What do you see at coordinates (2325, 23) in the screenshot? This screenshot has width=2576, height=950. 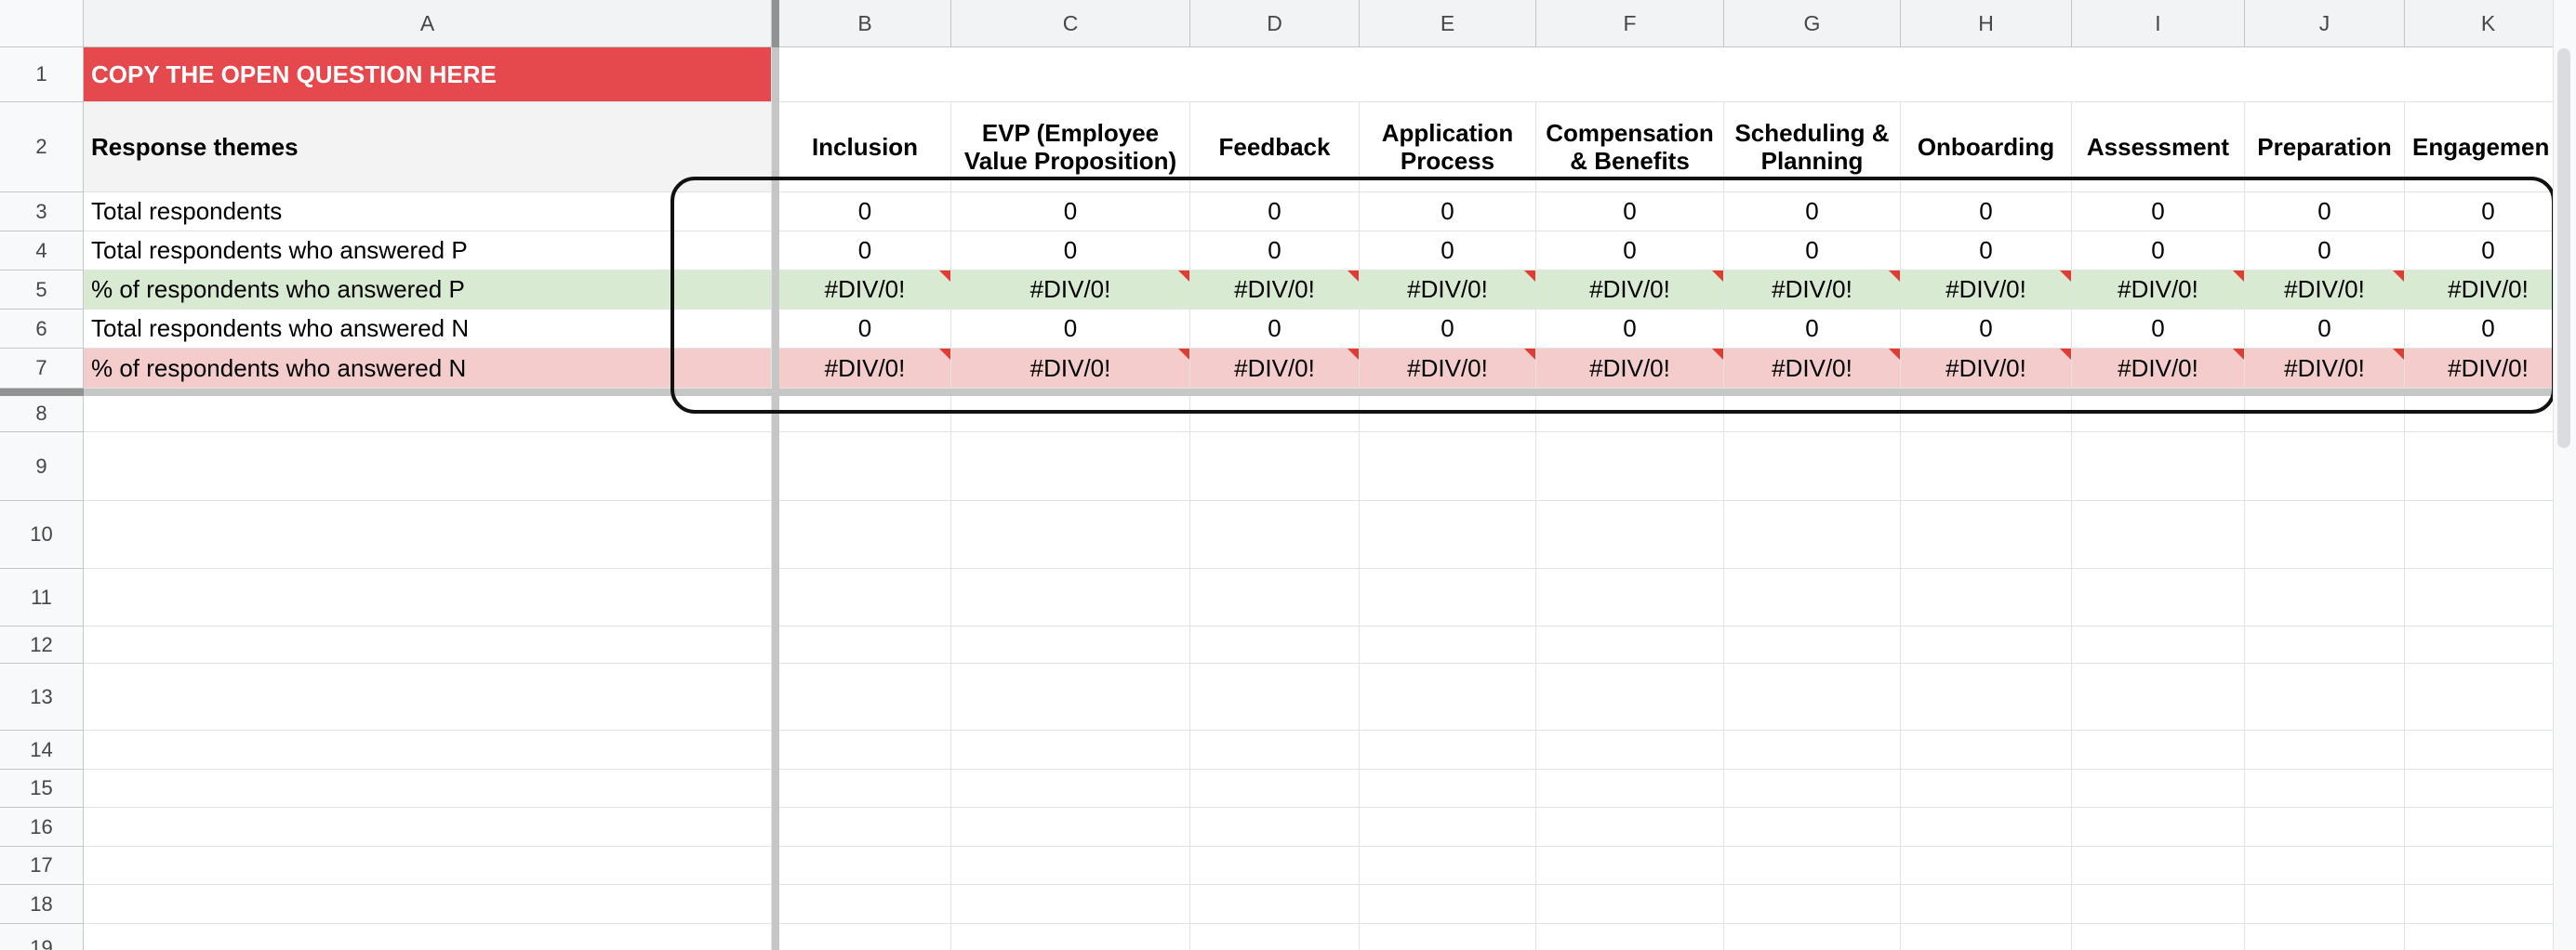 I see `column-header-j: J` at bounding box center [2325, 23].